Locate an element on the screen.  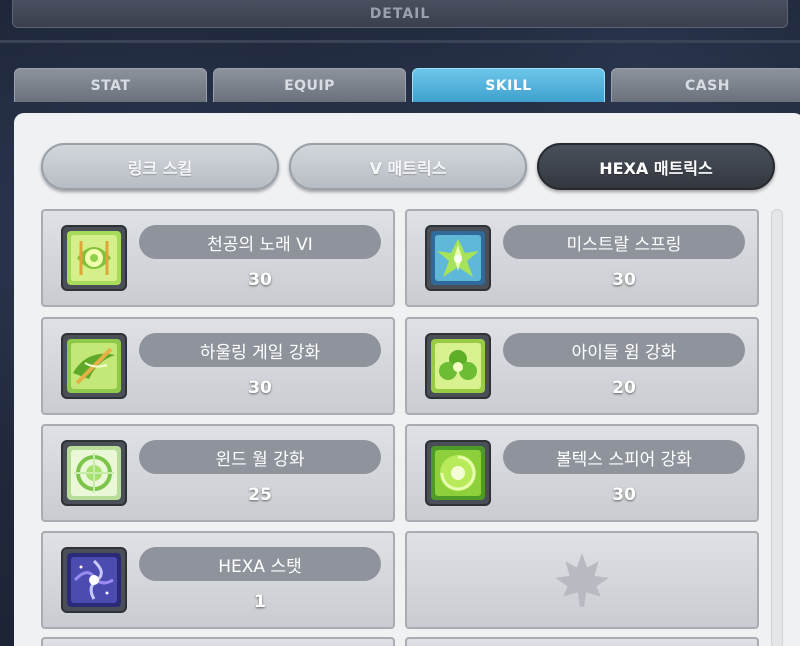
detail-title: DETAIL is located at coordinates (400, 14).